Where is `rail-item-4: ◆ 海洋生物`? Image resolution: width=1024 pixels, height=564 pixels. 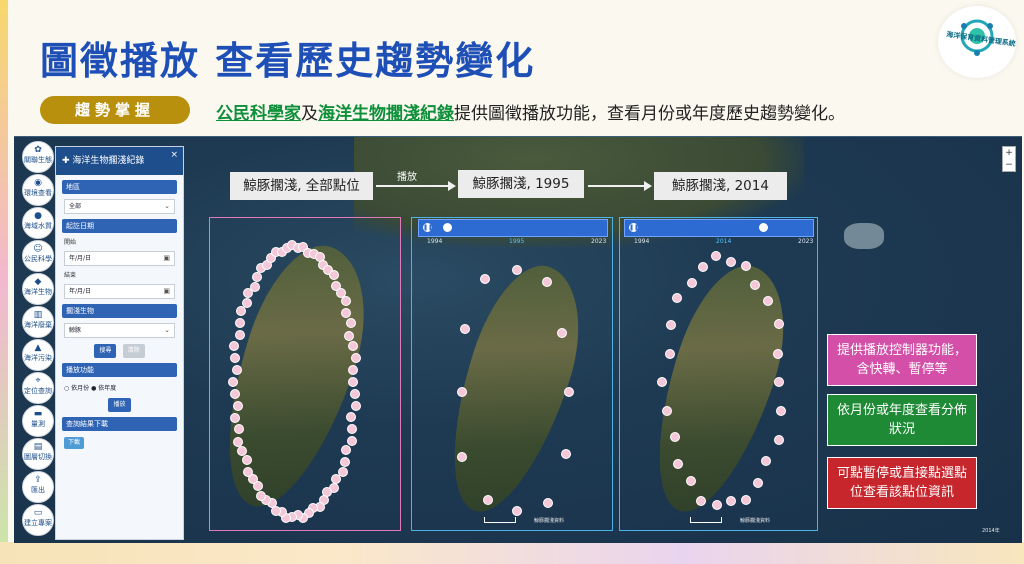
rail-item-4: ◆ 海洋生物 is located at coordinates (38, 289).